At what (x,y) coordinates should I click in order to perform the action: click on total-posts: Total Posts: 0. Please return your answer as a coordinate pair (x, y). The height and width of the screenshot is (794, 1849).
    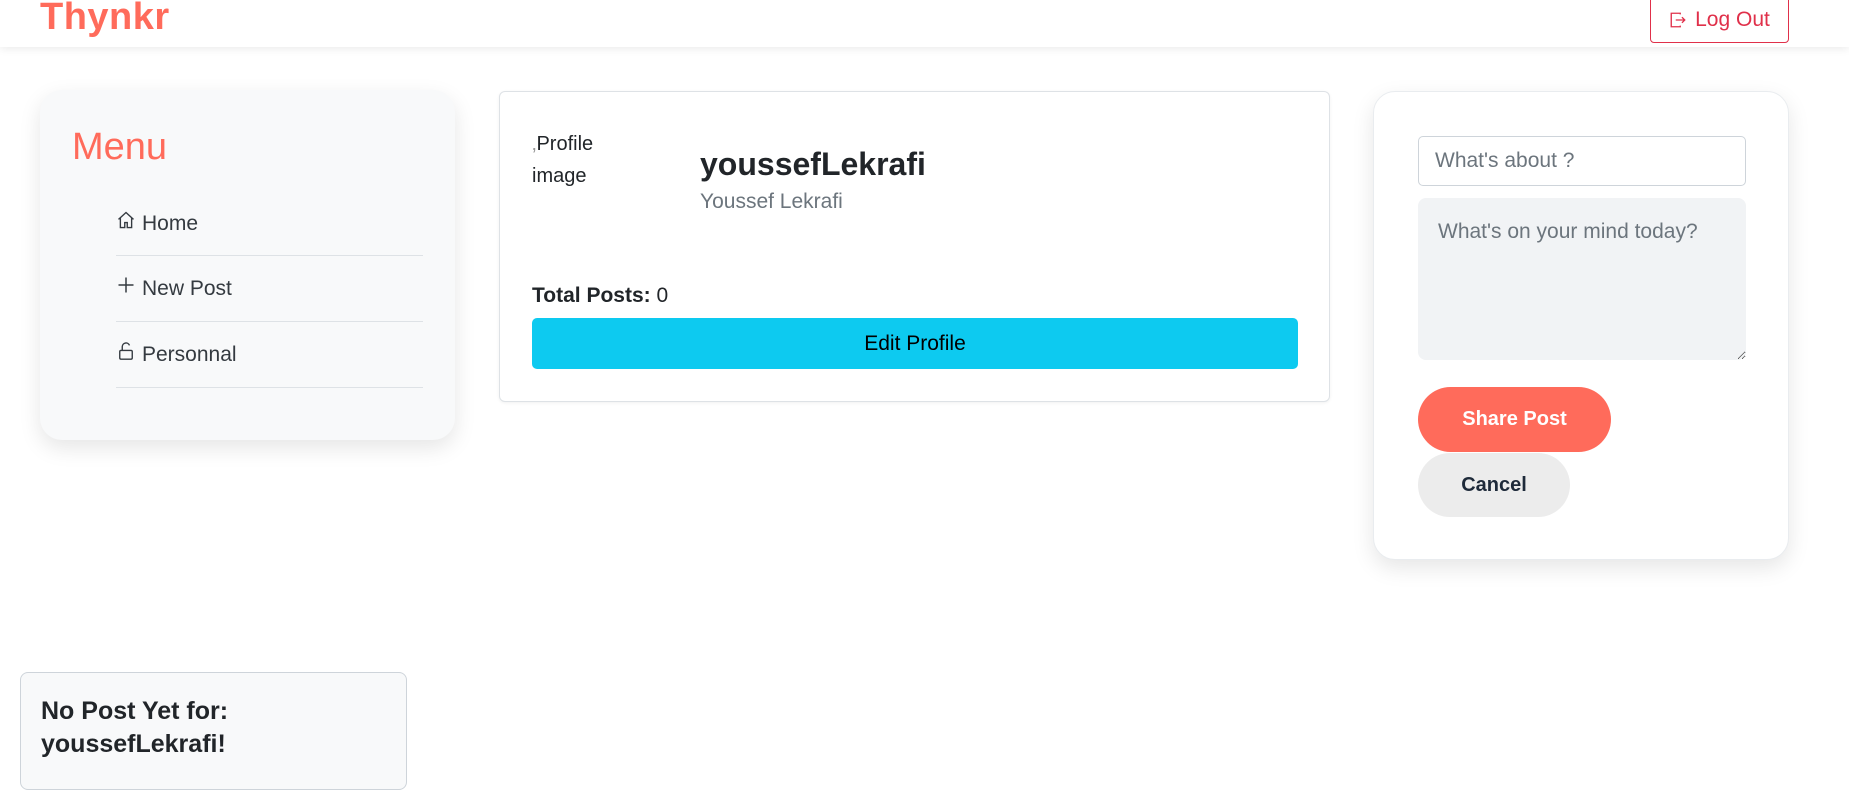
    Looking at the image, I should click on (600, 296).